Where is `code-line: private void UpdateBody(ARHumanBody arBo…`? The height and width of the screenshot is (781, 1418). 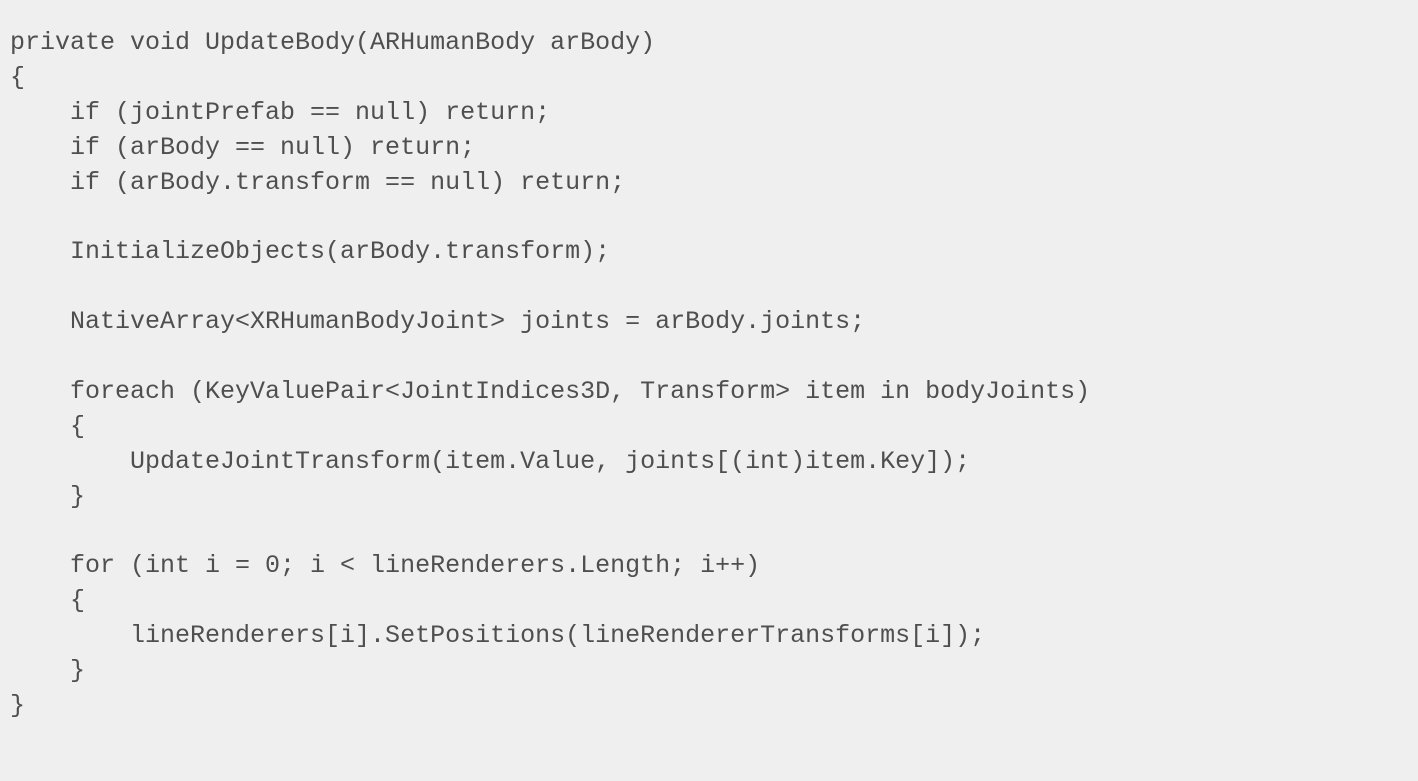 code-line: private void UpdateBody(ARHumanBody arBo… is located at coordinates (333, 42).